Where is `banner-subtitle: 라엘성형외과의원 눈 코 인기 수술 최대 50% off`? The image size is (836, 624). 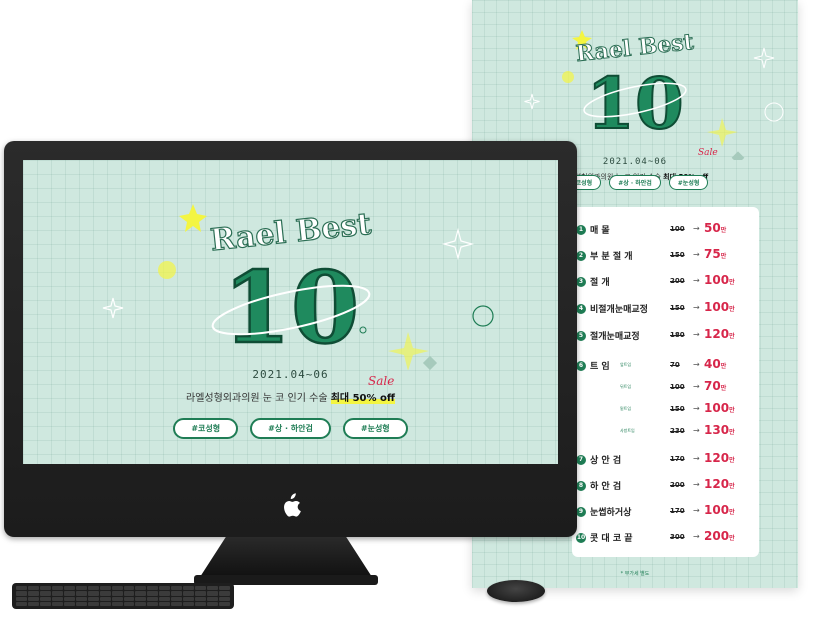 banner-subtitle: 라엘성형외과의원 눈 코 인기 수술 최대 50% off is located at coordinates (290, 396).